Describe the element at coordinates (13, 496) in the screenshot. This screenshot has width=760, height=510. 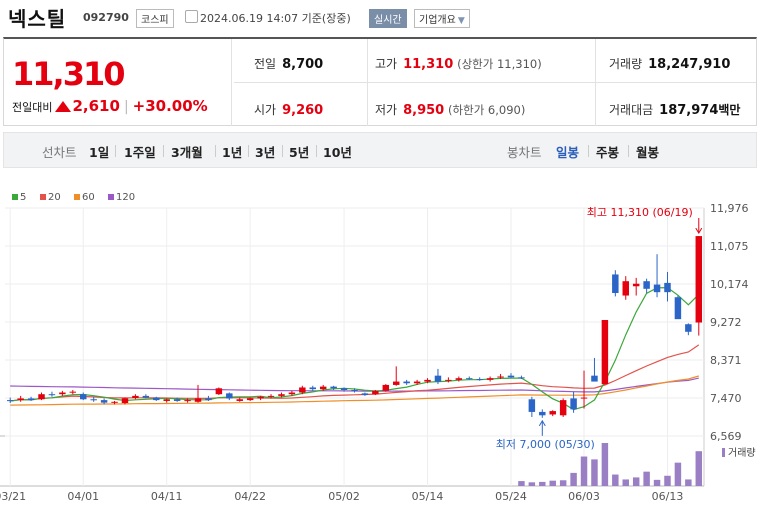
I see `x-tick-label: 03/21` at that location.